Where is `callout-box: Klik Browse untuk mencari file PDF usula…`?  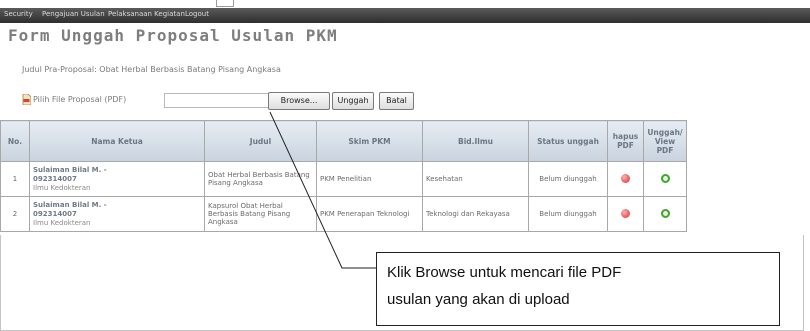 callout-box: Klik Browse untuk mencari file PDF usula… is located at coordinates (578, 289).